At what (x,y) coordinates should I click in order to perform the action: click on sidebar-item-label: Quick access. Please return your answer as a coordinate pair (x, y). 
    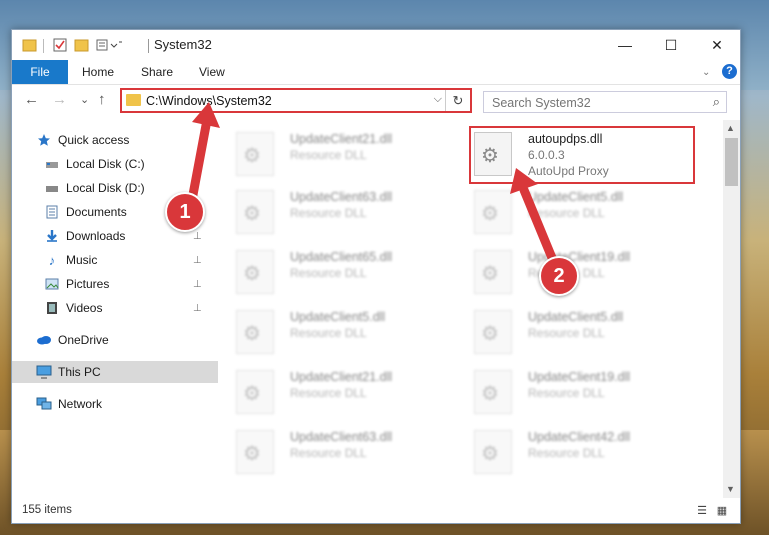
    Looking at the image, I should click on (94, 140).